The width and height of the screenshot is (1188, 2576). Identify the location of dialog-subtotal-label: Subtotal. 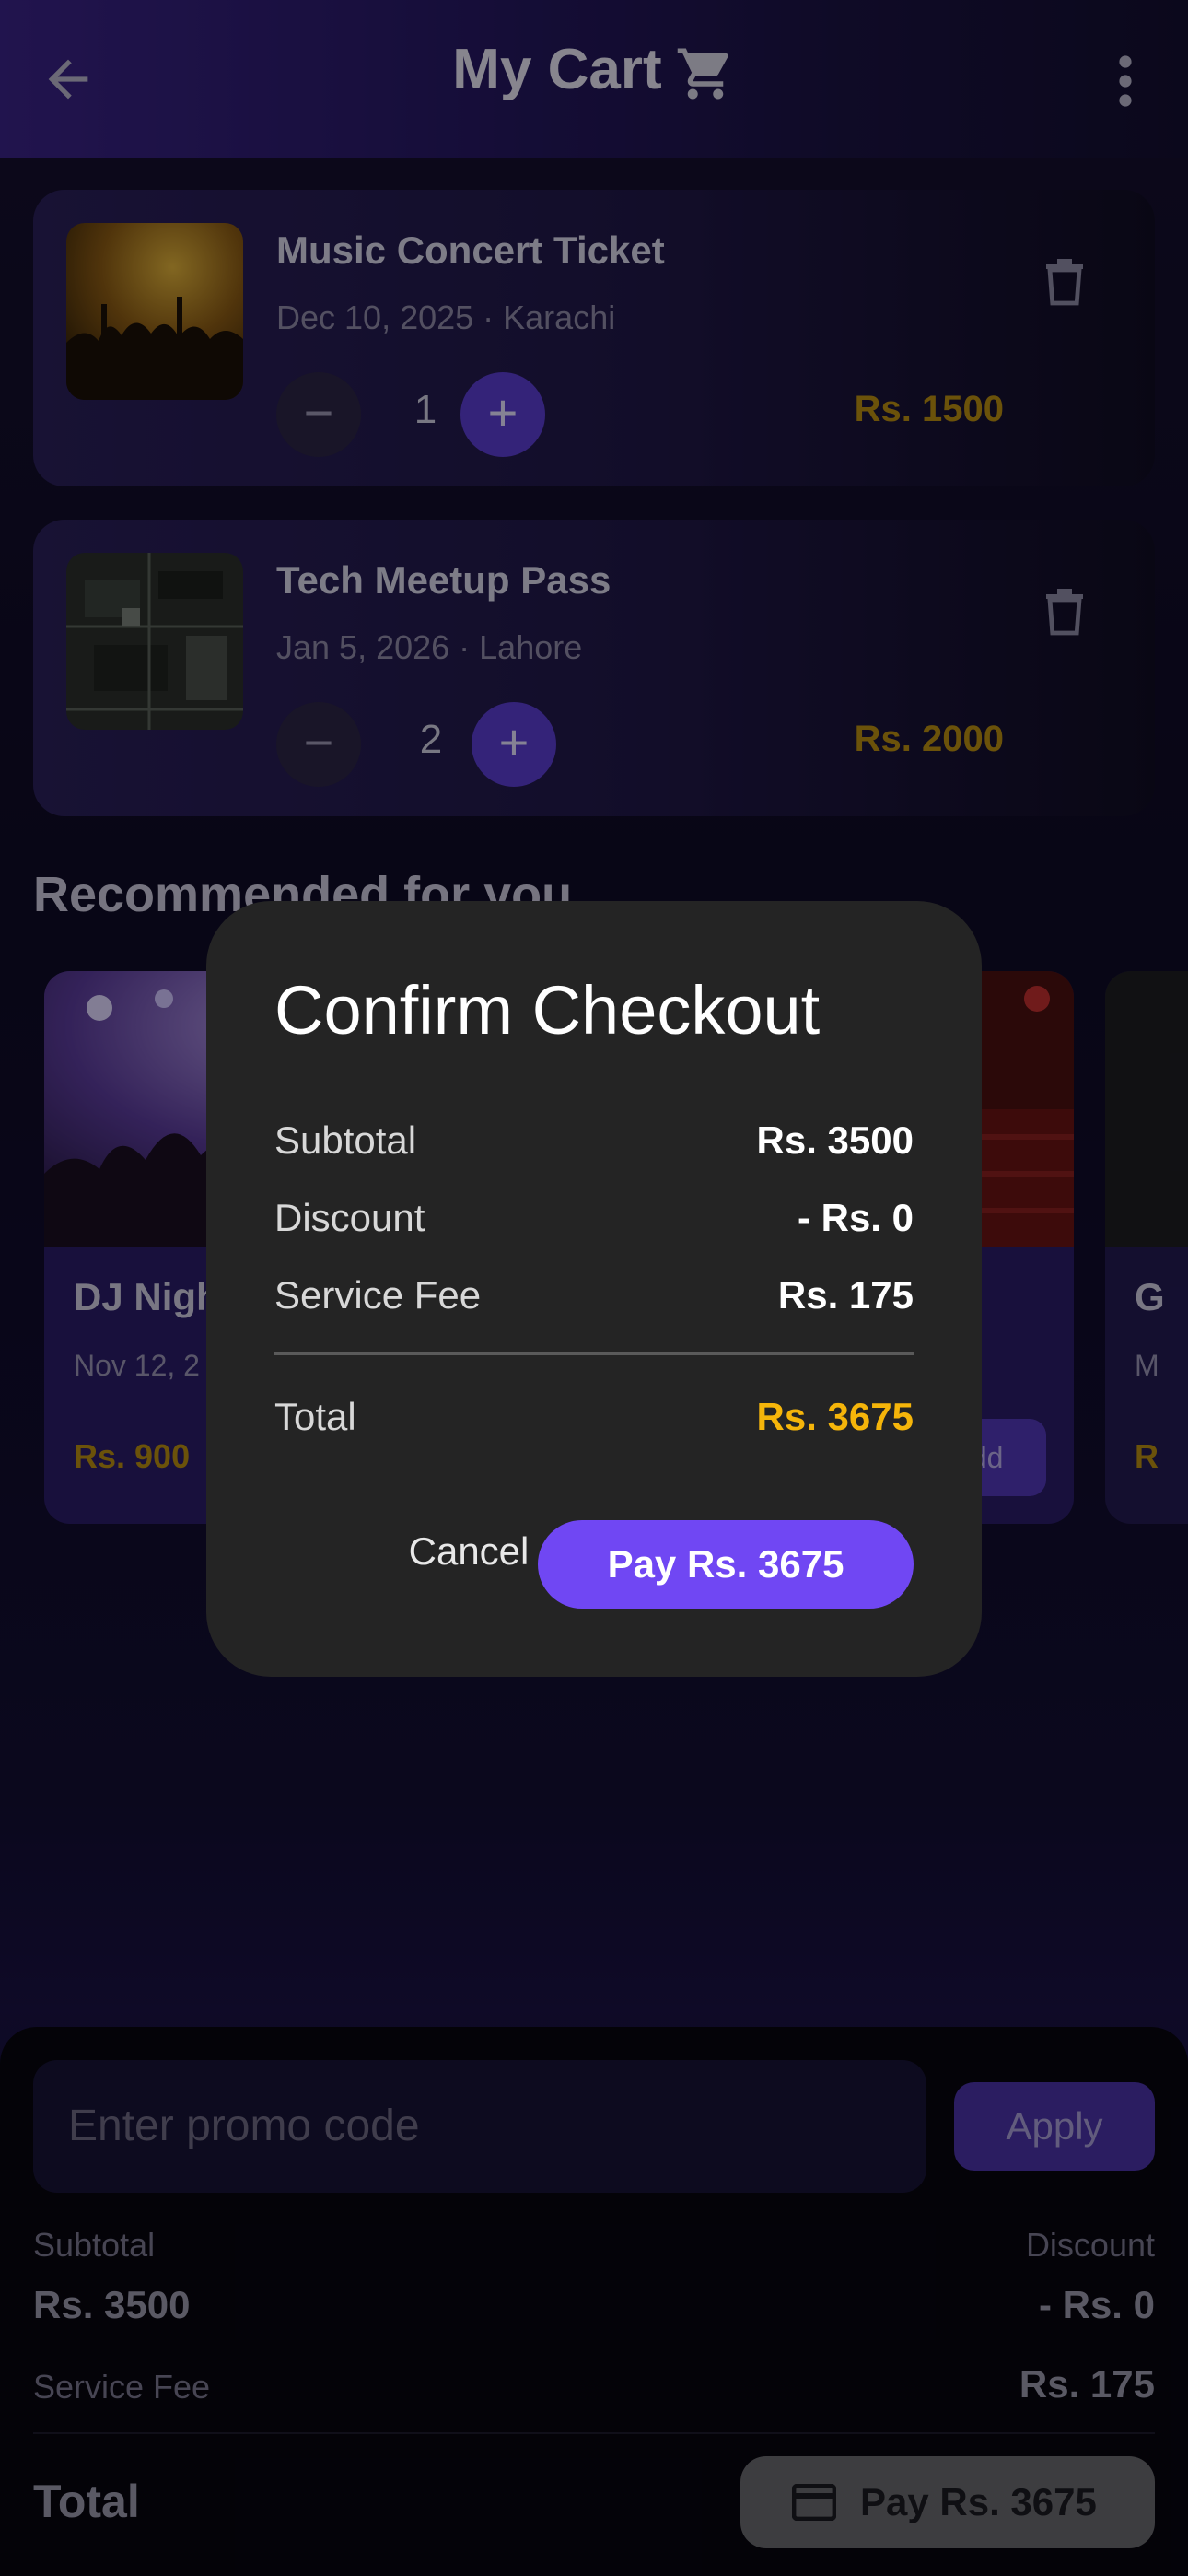
(345, 1140).